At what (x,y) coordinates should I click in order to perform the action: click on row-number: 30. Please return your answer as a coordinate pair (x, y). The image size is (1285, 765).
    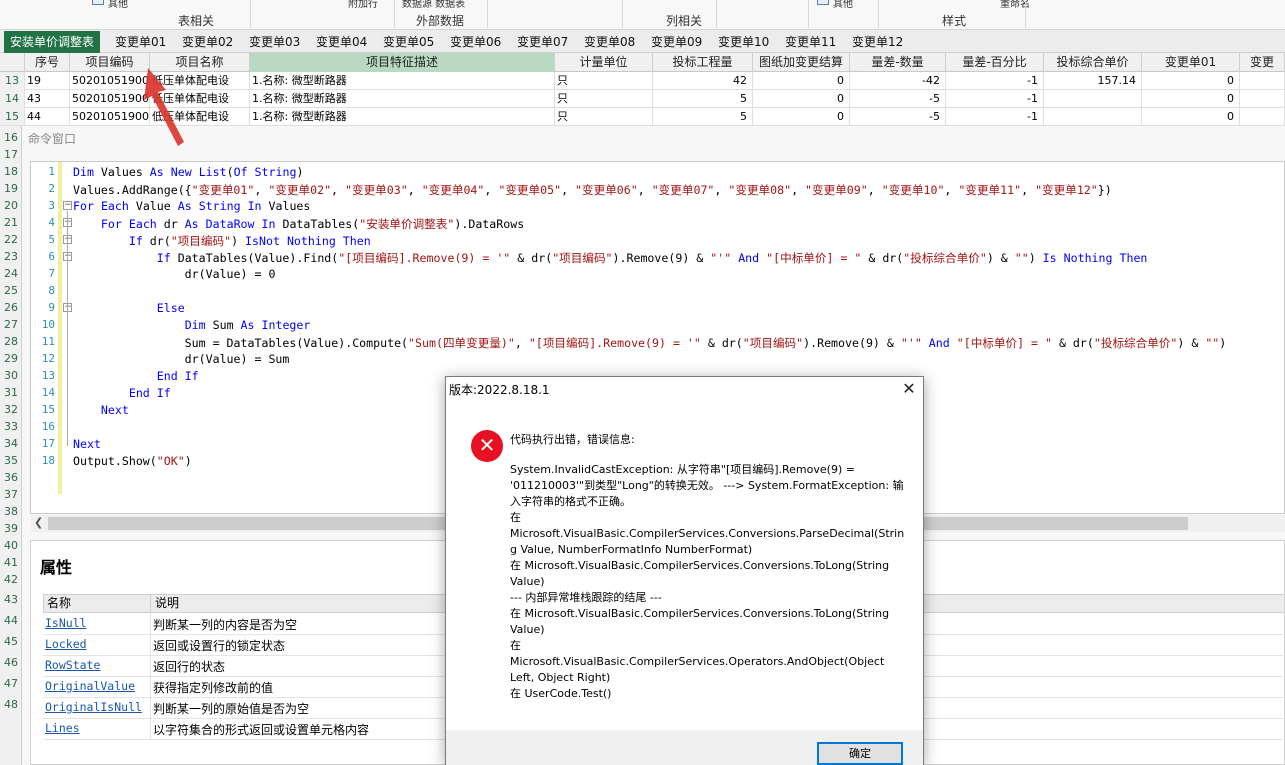
    Looking at the image, I should click on (11, 375).